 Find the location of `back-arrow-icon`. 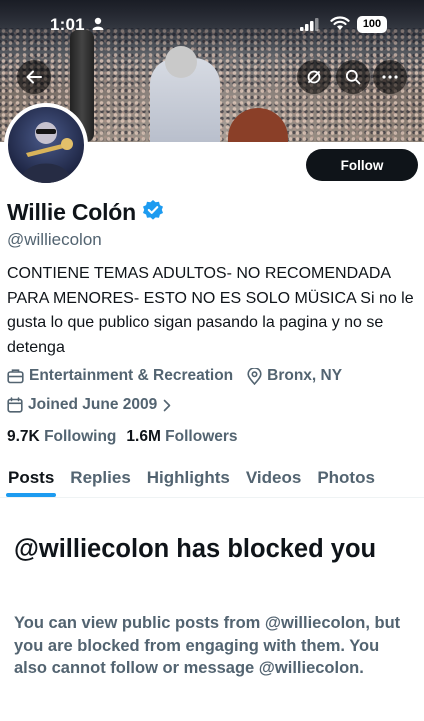

back-arrow-icon is located at coordinates (34, 77).